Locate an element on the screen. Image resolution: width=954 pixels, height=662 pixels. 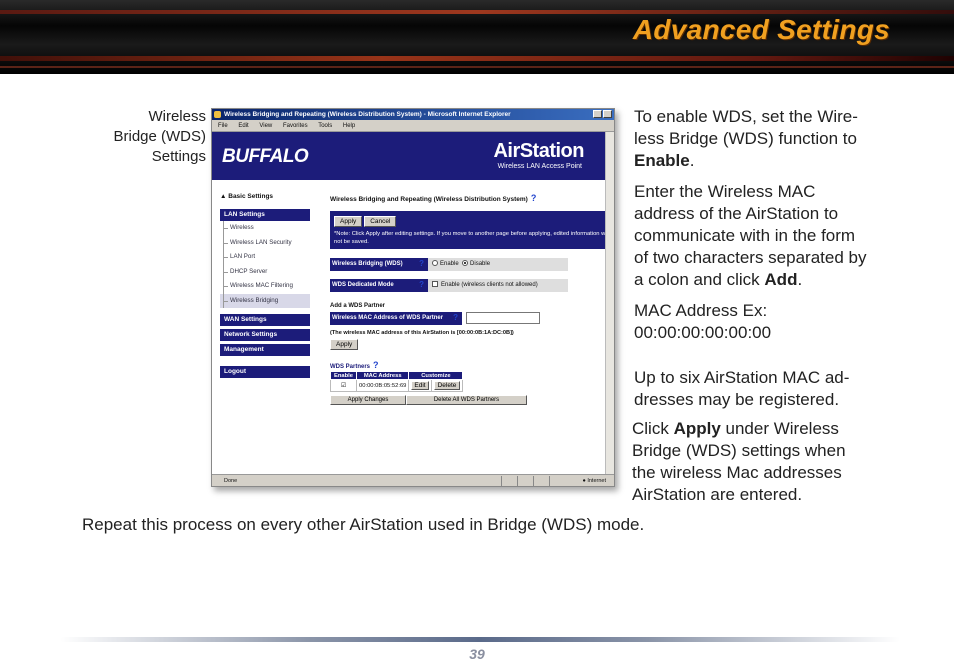
delete-cell: Delete is located at coordinates (447, 385).